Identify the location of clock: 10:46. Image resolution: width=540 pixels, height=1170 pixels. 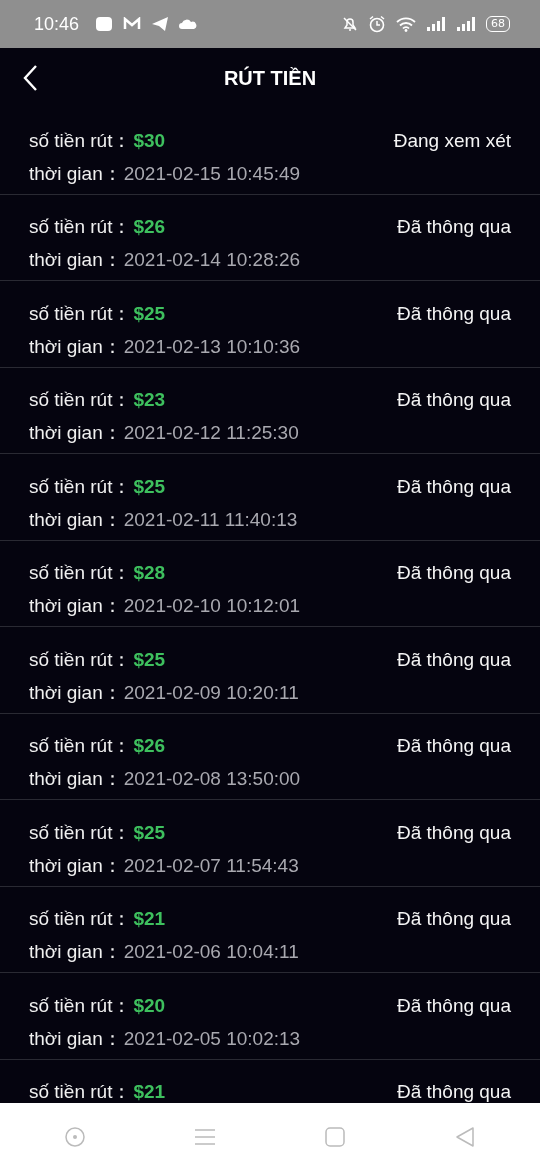
(57, 24).